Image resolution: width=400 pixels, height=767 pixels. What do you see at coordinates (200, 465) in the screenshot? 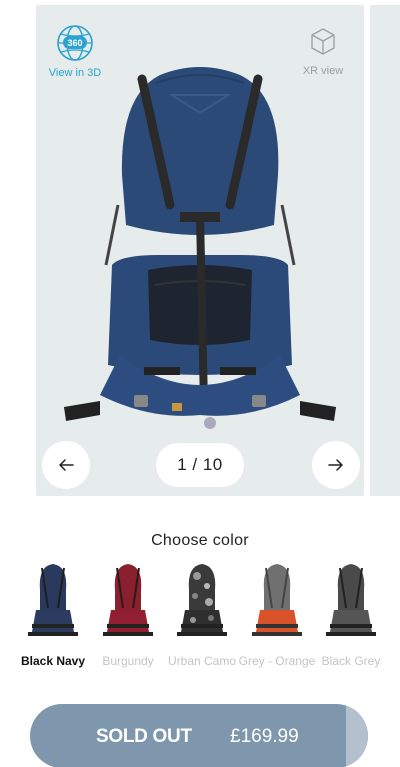
I see `image-counter: 1 / 10` at bounding box center [200, 465].